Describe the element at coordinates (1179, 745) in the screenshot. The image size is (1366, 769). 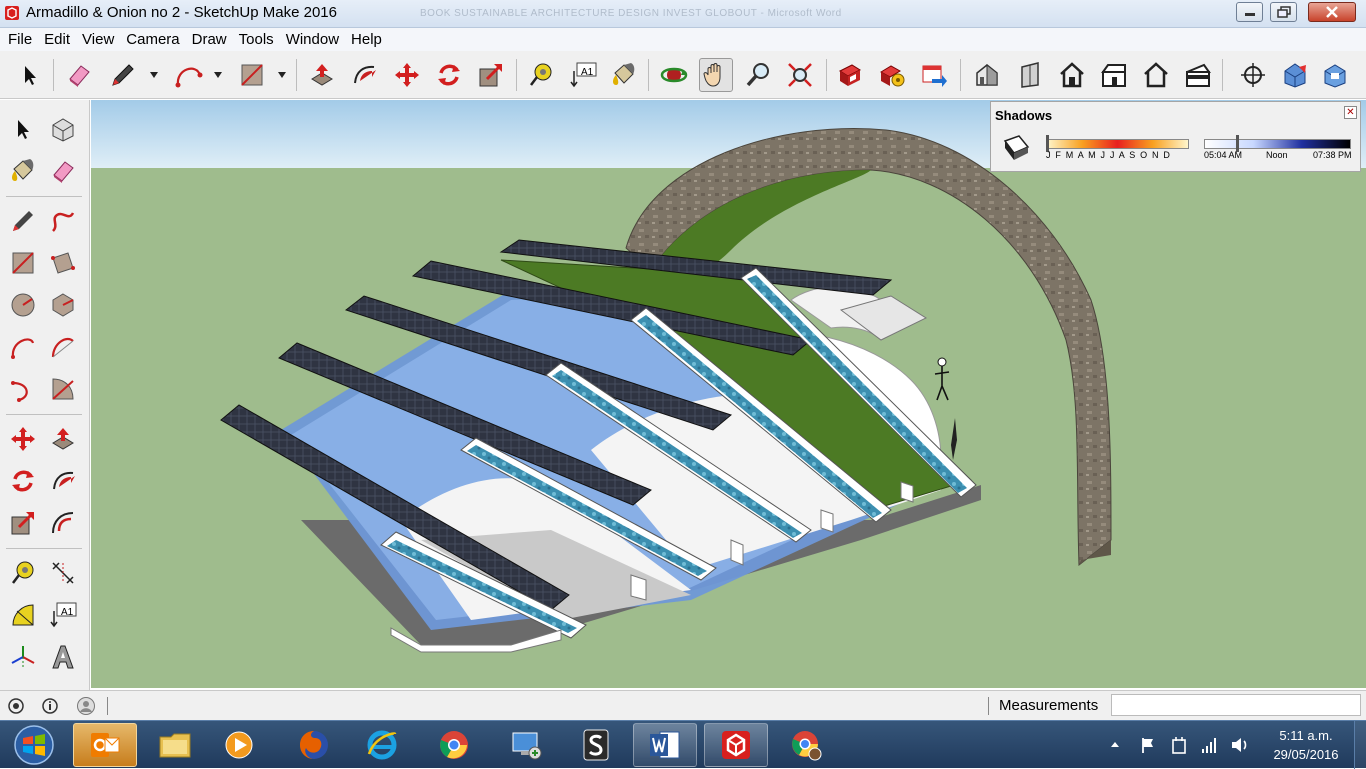
I see `device-icon` at that location.